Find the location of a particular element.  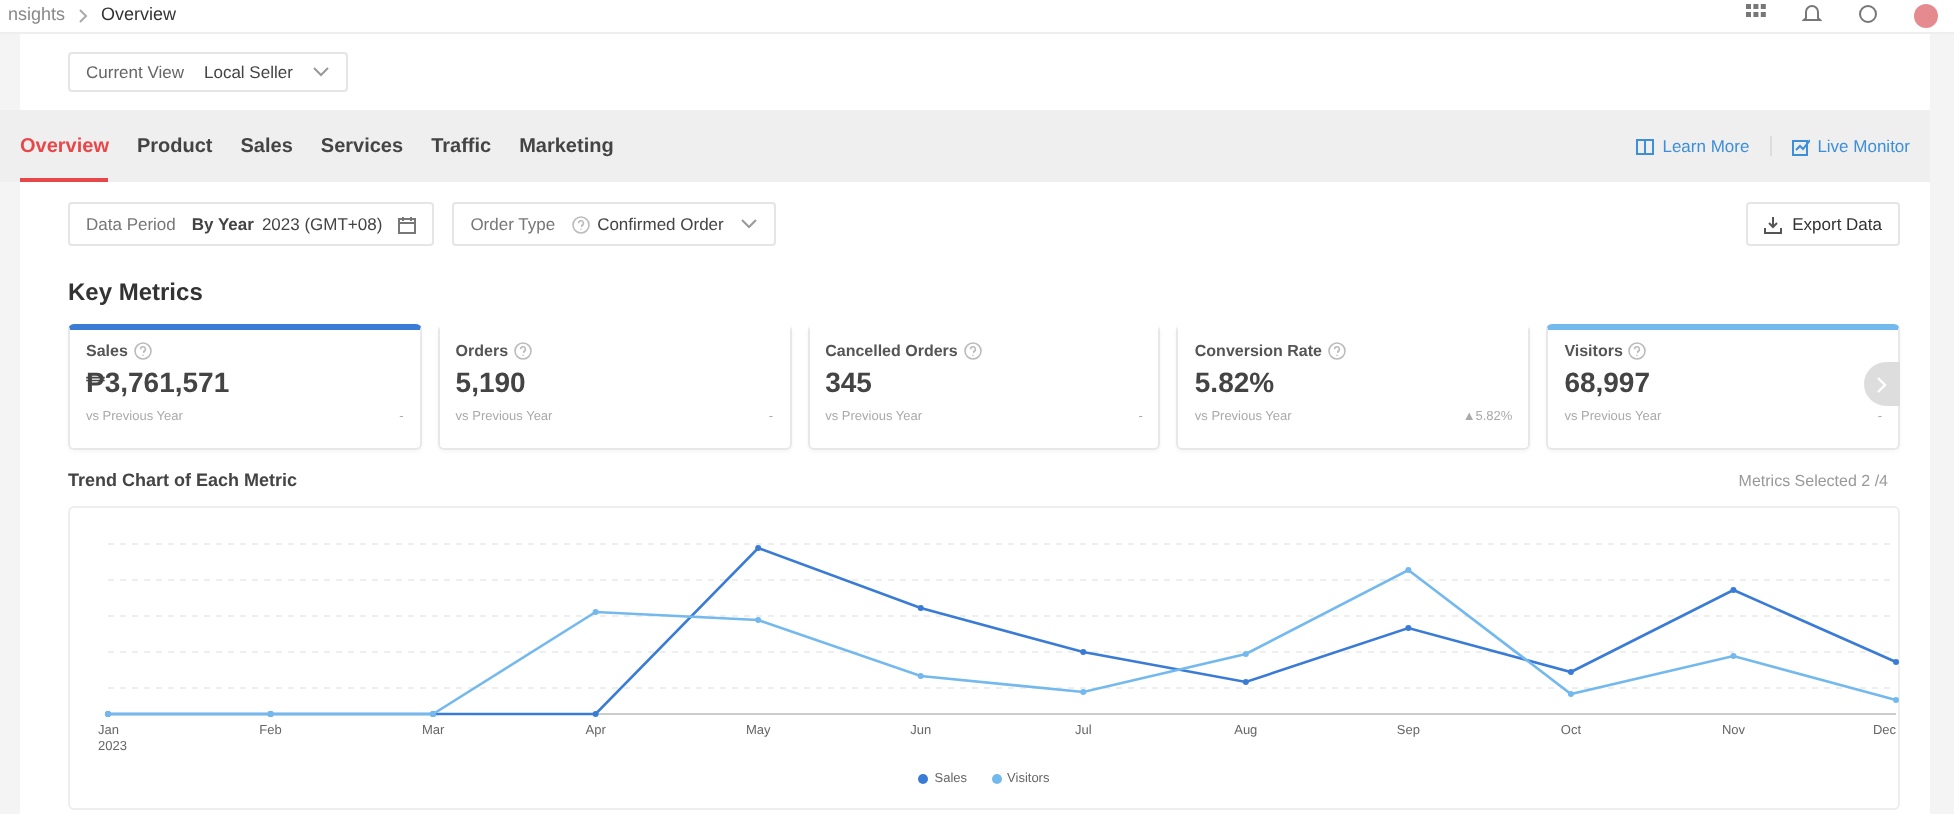

metric-value: 345 is located at coordinates (849, 382).